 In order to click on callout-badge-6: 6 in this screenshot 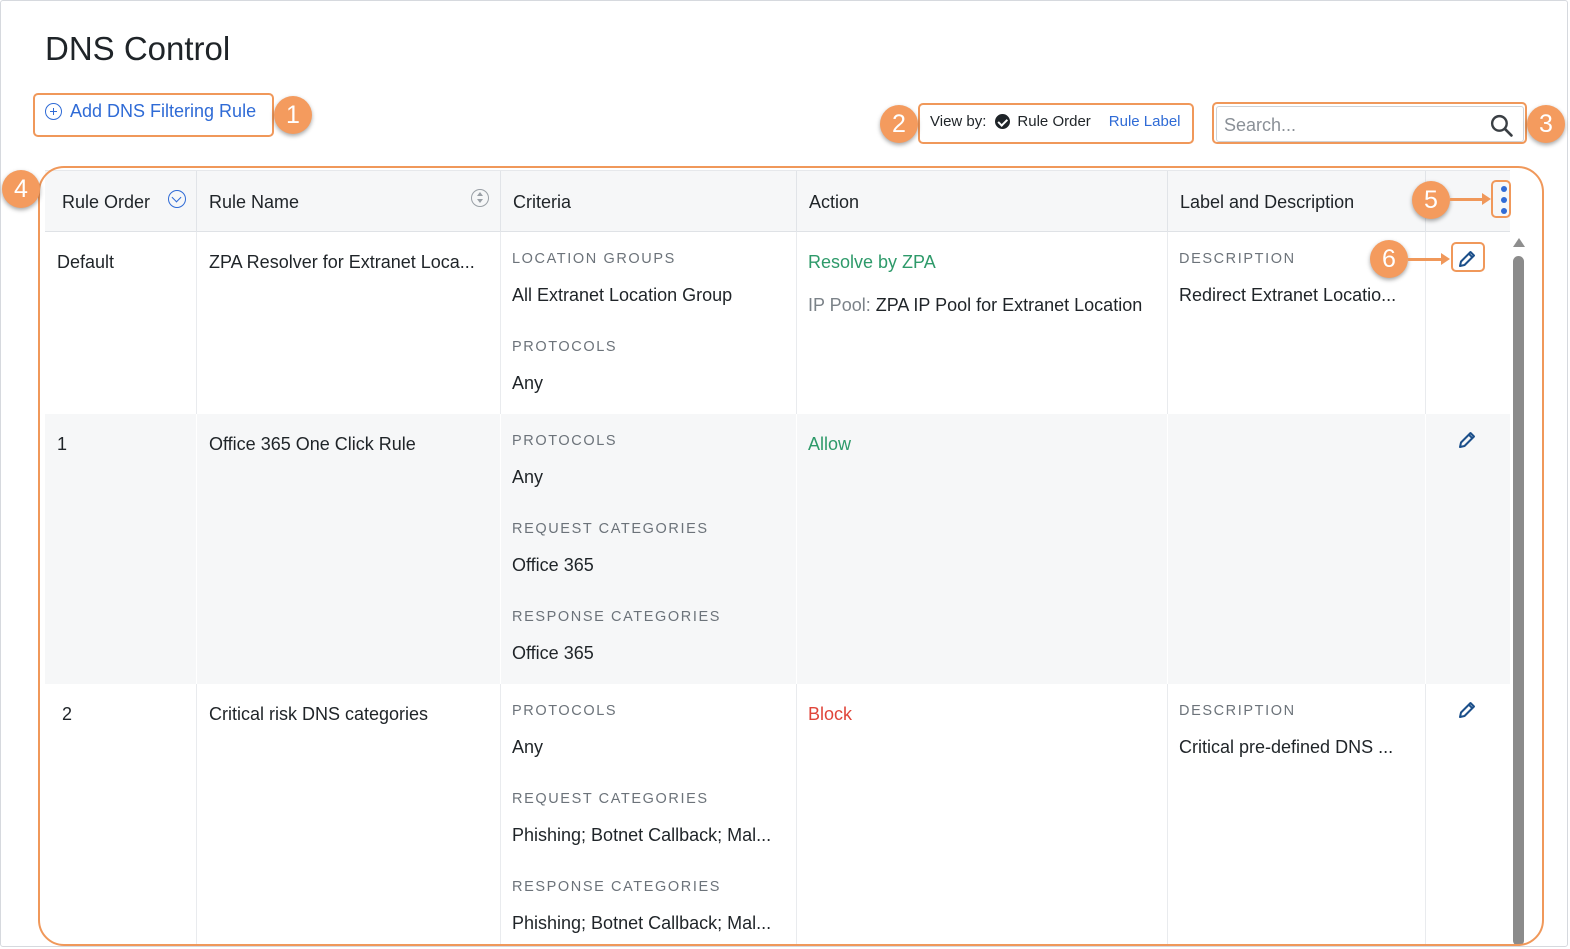, I will do `click(1389, 259)`.